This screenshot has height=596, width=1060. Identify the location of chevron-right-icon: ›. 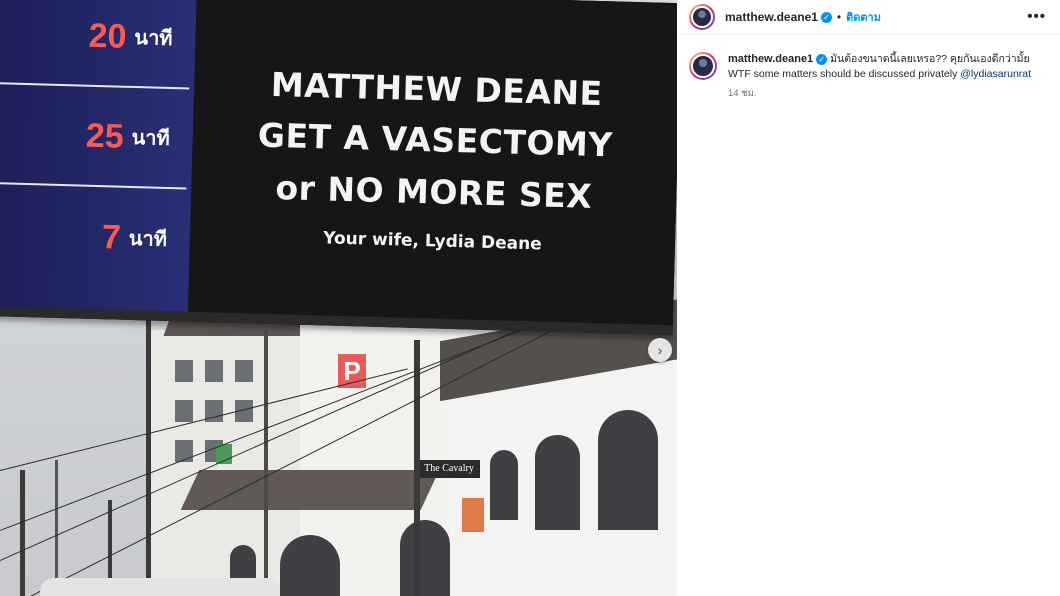
(660, 350).